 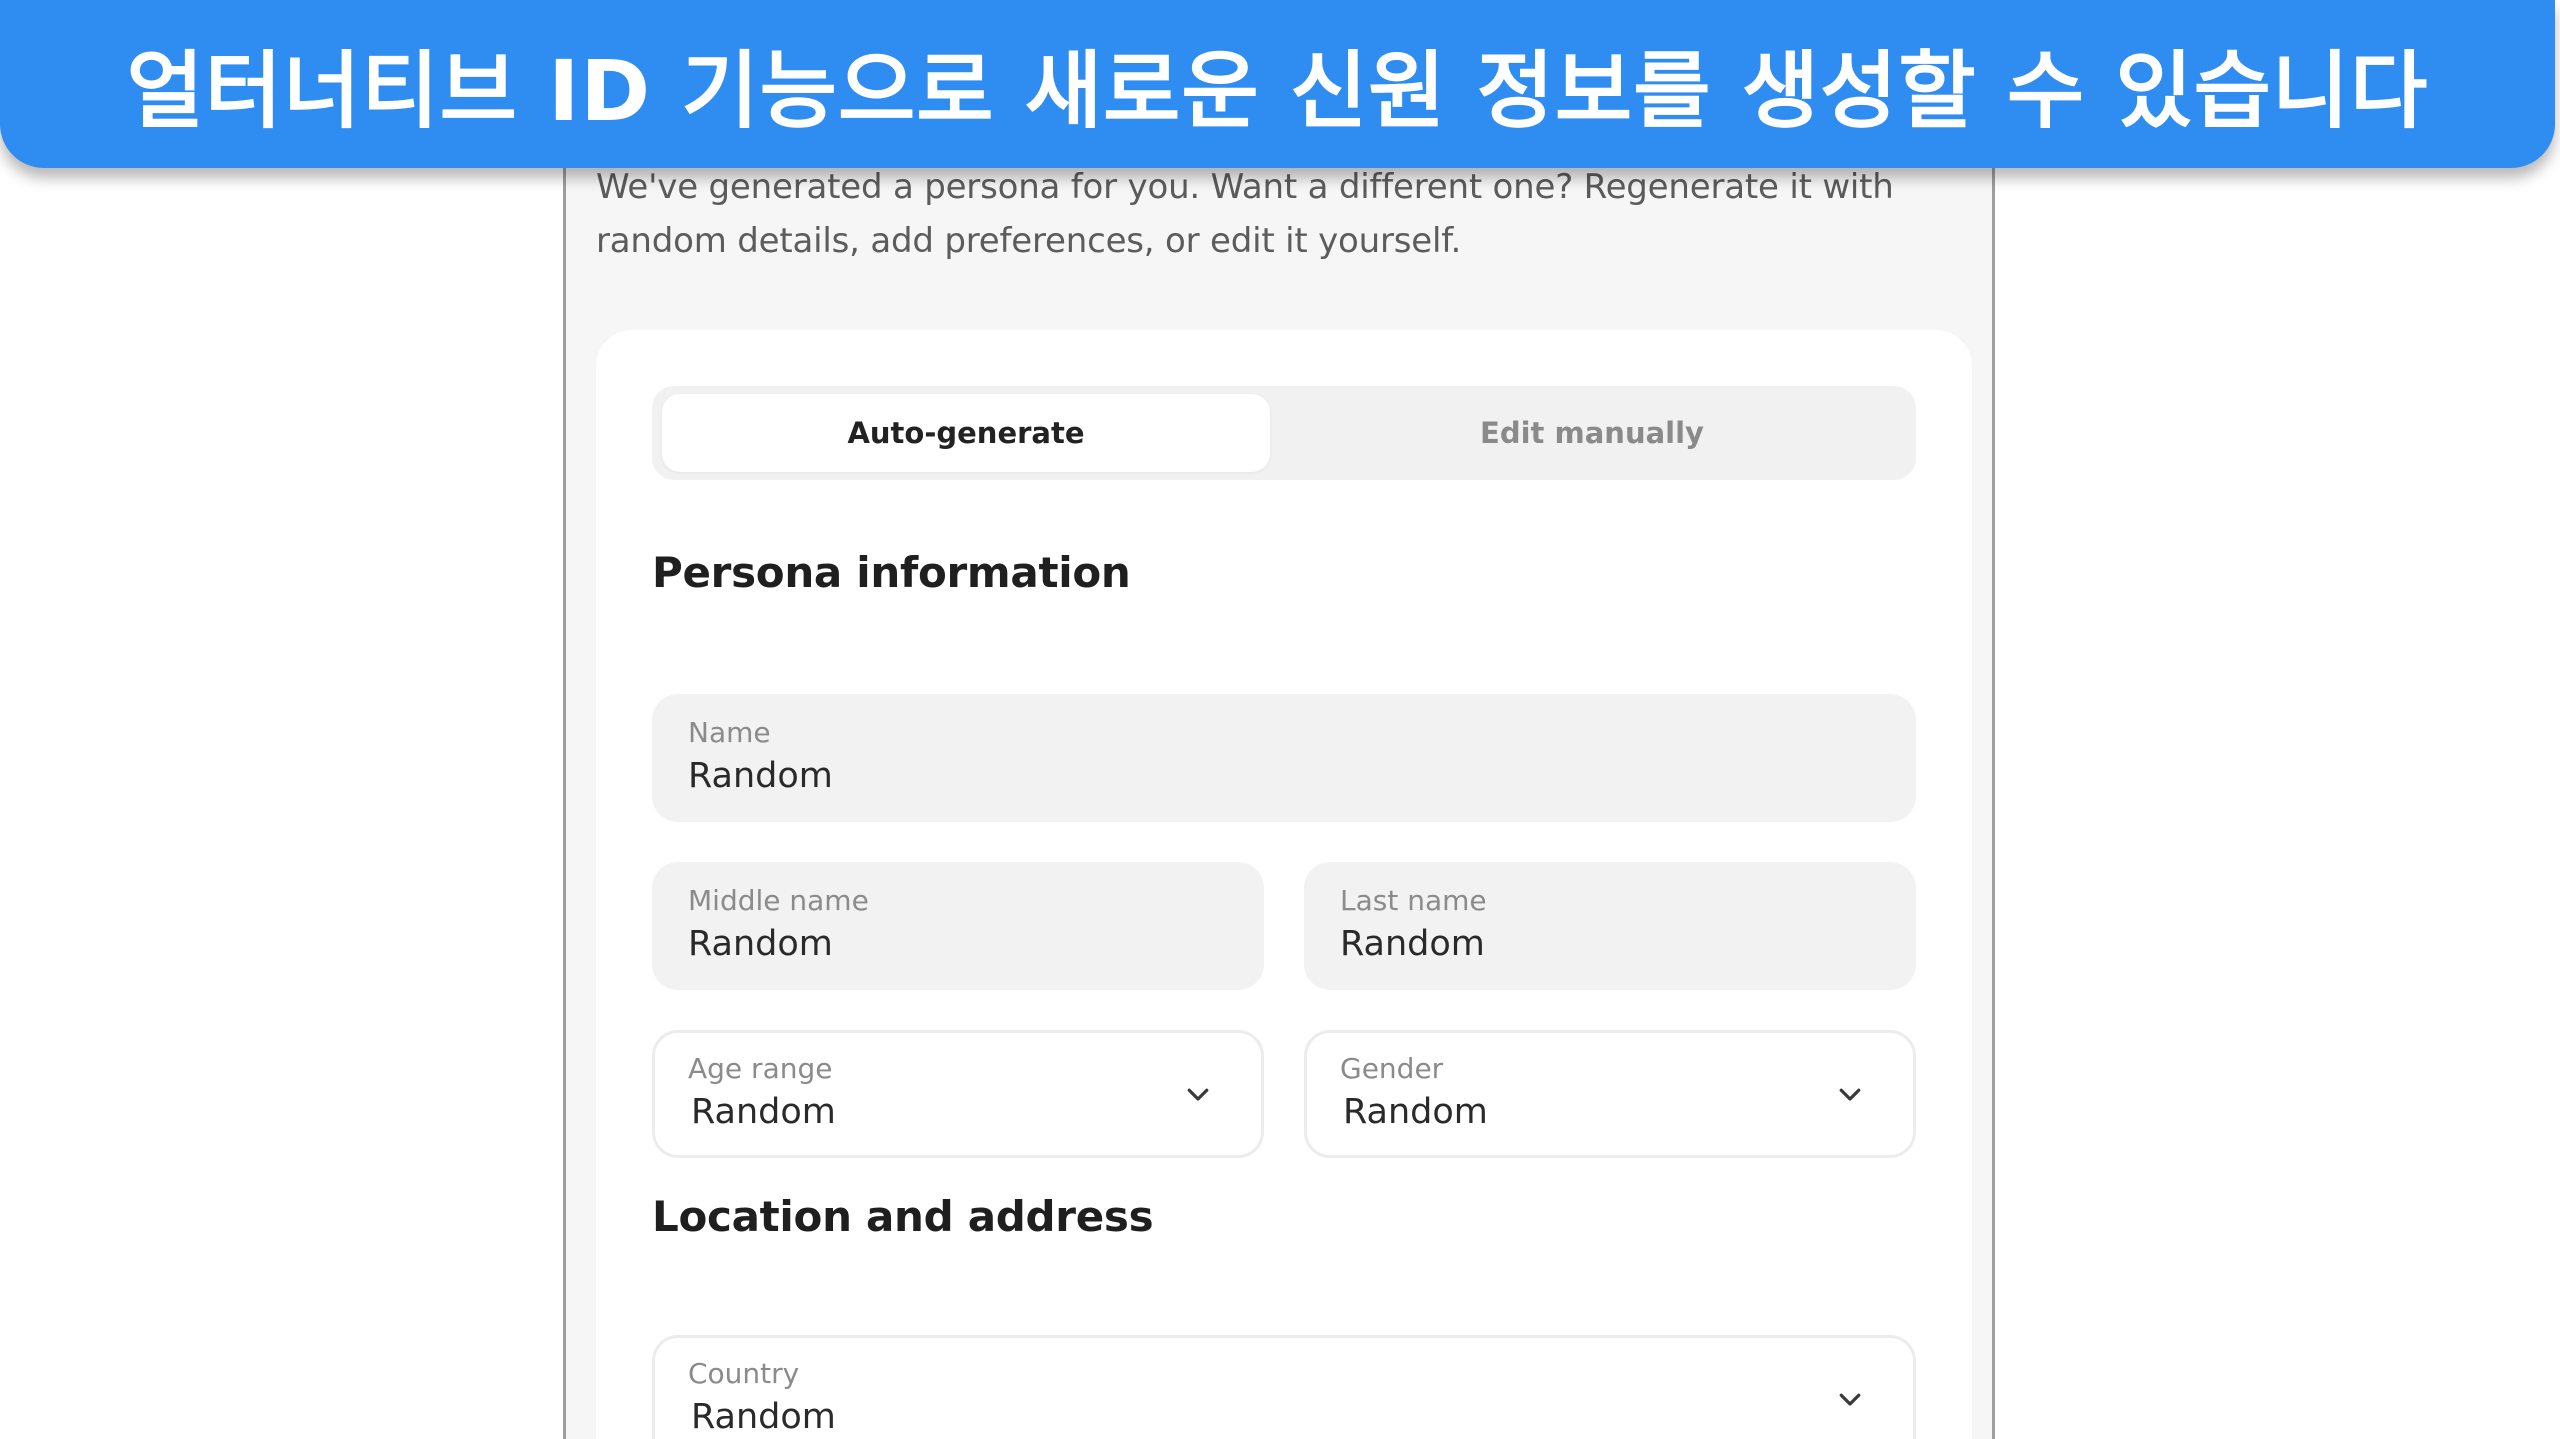 What do you see at coordinates (958, 926) in the screenshot?
I see `middle-name-field: Middle name Random` at bounding box center [958, 926].